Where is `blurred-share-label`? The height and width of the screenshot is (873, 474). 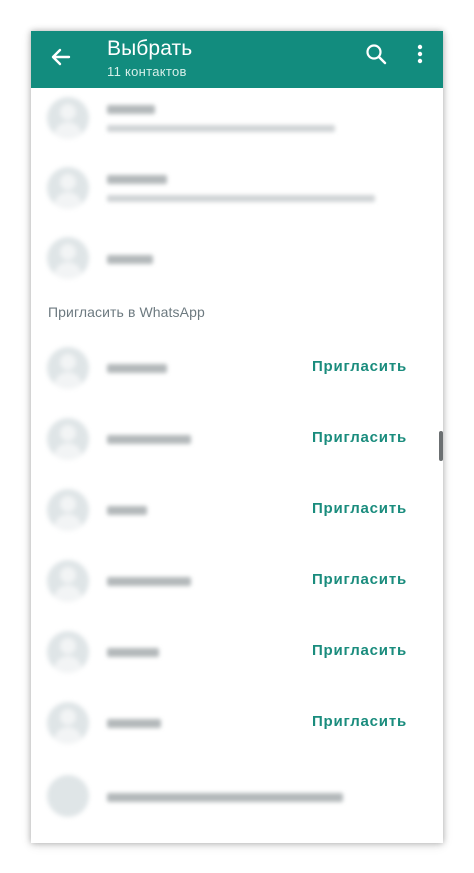
blurred-share-label is located at coordinates (225, 797).